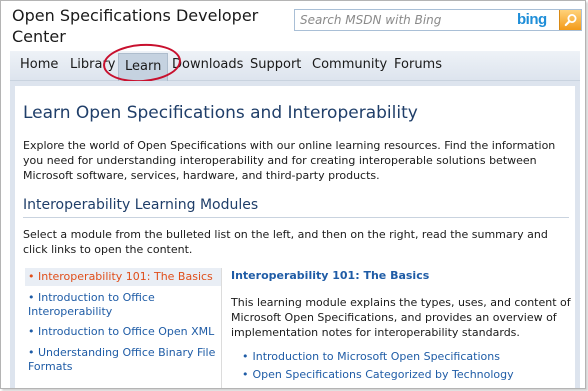 The width and height of the screenshot is (588, 391). What do you see at coordinates (418, 64) in the screenshot?
I see `nav-forums: Forums` at bounding box center [418, 64].